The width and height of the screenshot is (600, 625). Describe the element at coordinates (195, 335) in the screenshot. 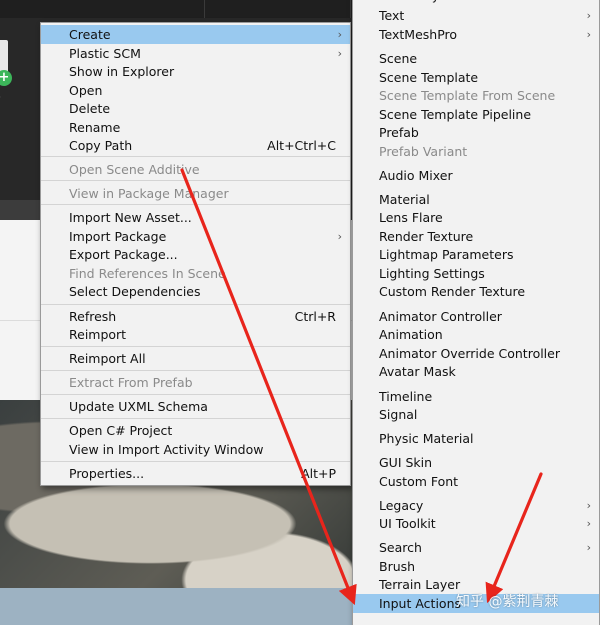

I see `menu-item-reimport: Reimport` at that location.